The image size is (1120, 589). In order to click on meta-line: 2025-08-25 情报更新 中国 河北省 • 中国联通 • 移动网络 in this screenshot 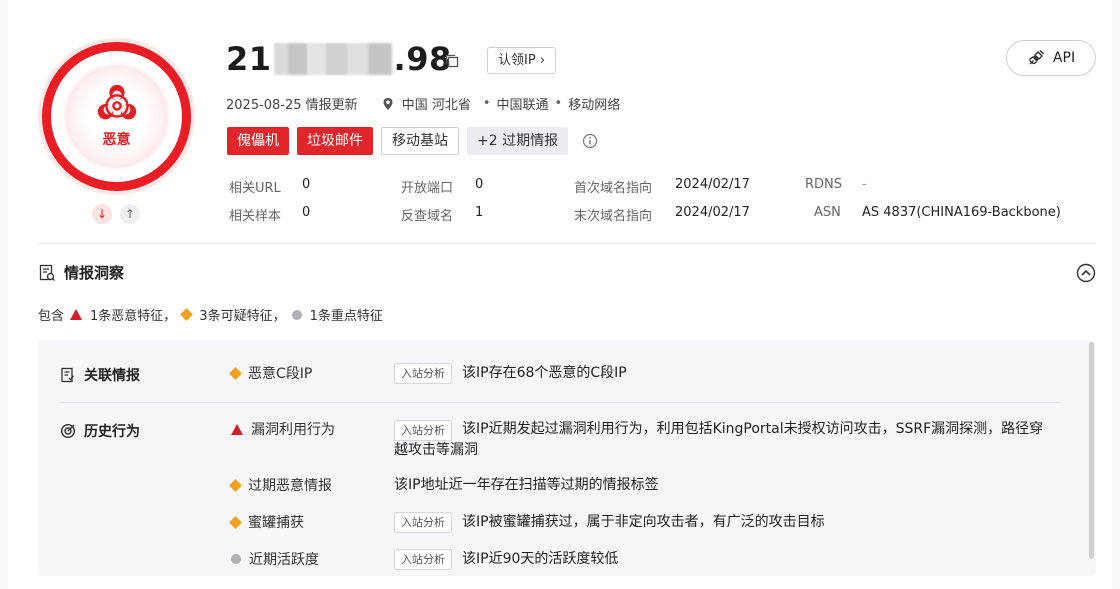, I will do `click(423, 104)`.